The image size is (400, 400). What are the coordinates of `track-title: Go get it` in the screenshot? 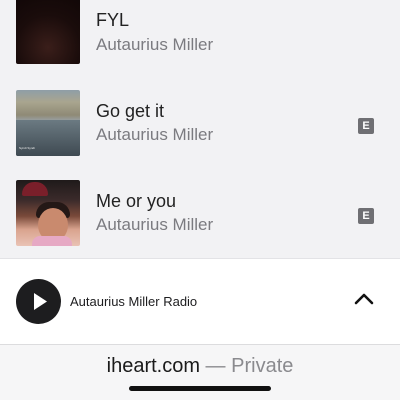 It's located at (130, 111).